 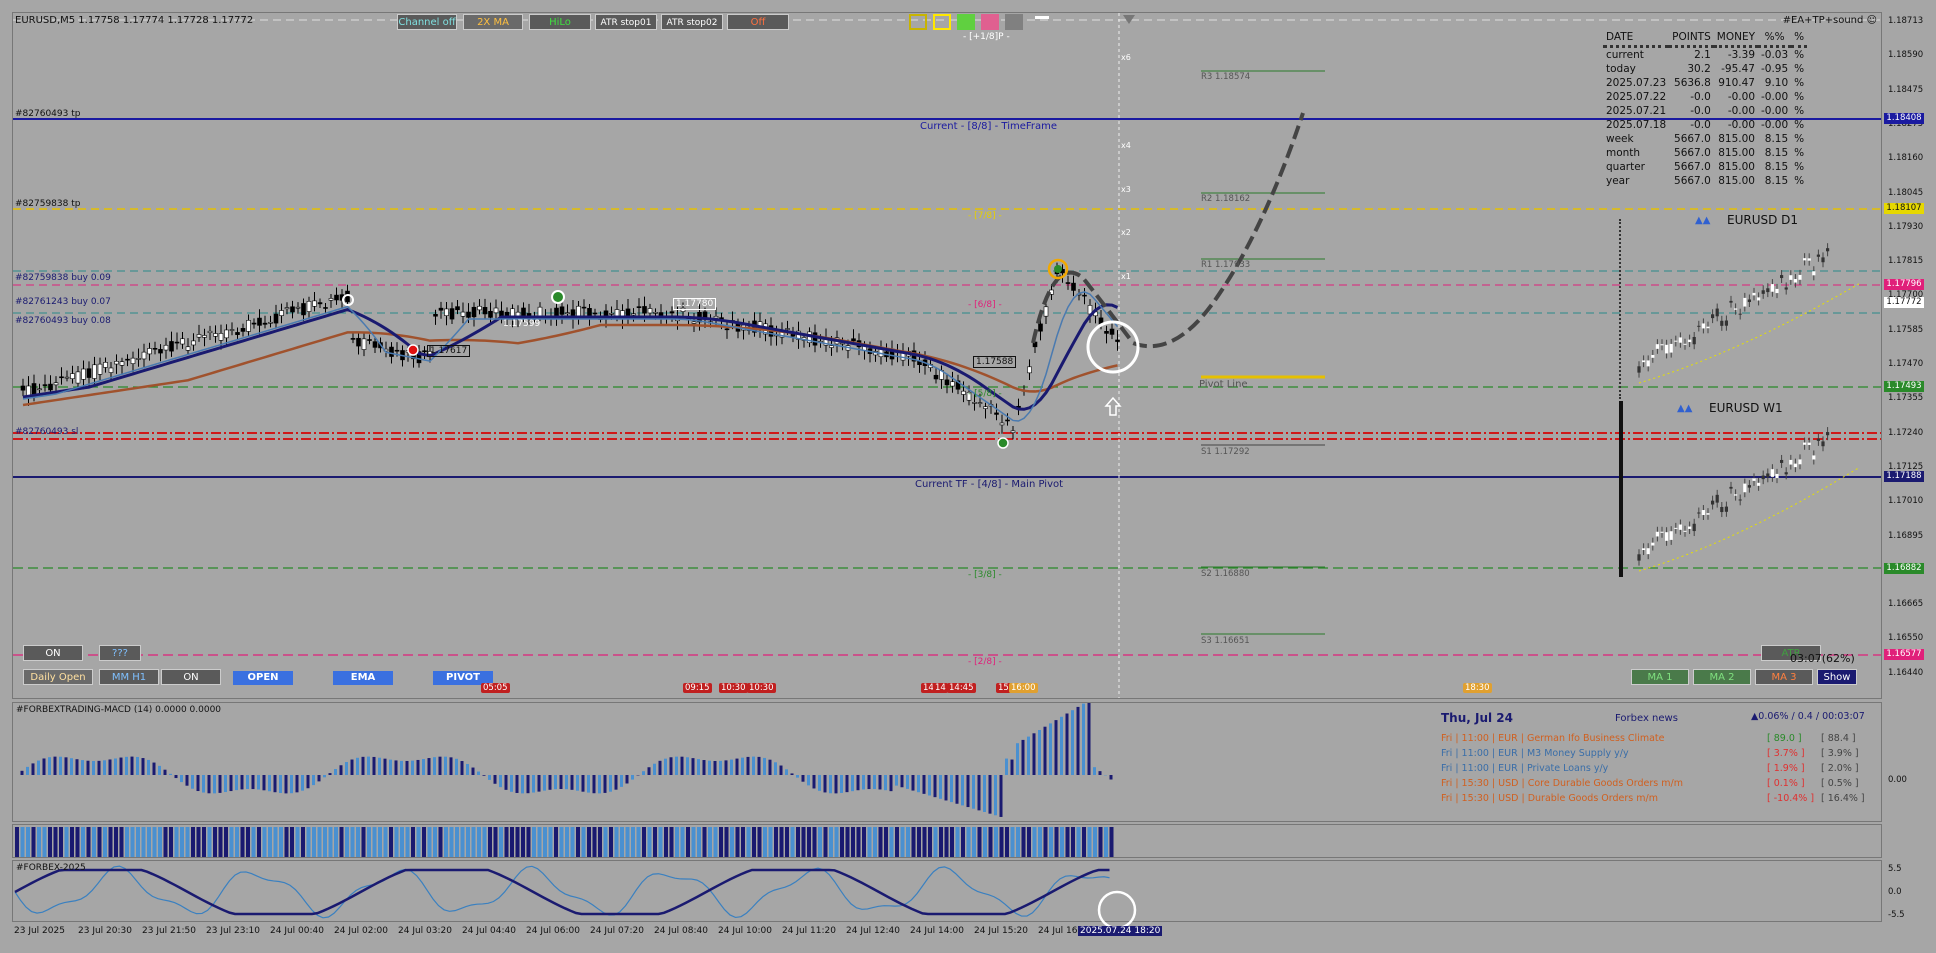 I want to click on atr-stop01-button: ATR stop01, so click(x=626, y=22).